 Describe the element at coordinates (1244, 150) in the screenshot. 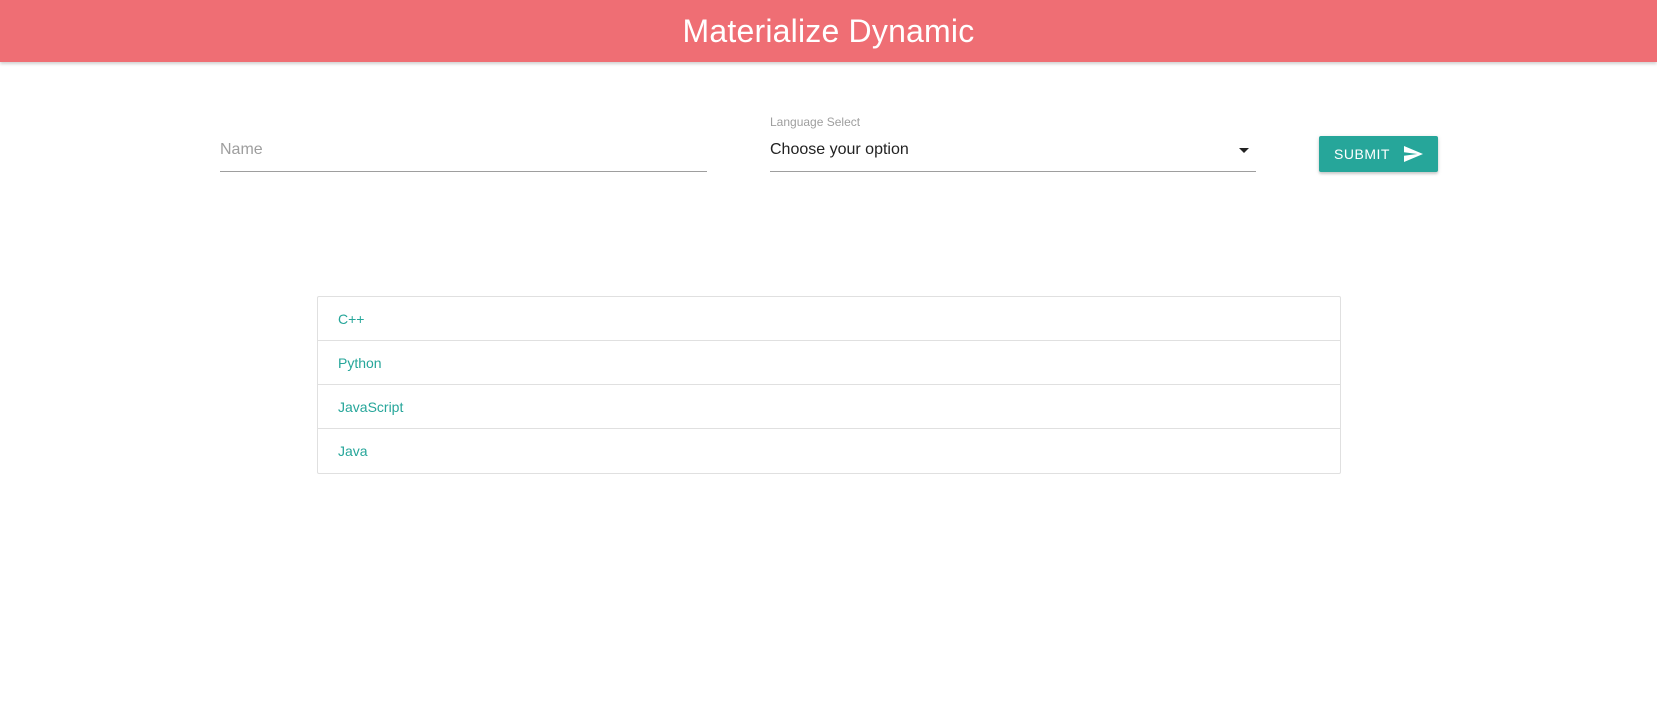

I see `caret-down-icon` at that location.